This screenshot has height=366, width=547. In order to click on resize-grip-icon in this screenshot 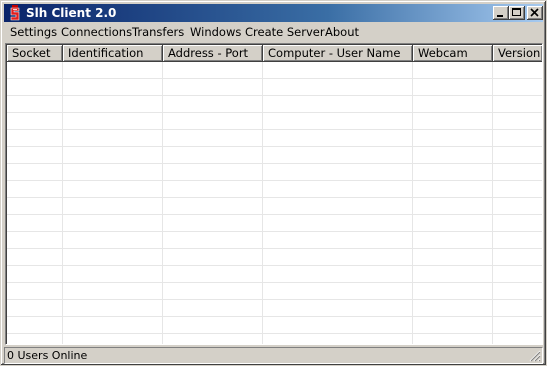, I will do `click(535, 356)`.